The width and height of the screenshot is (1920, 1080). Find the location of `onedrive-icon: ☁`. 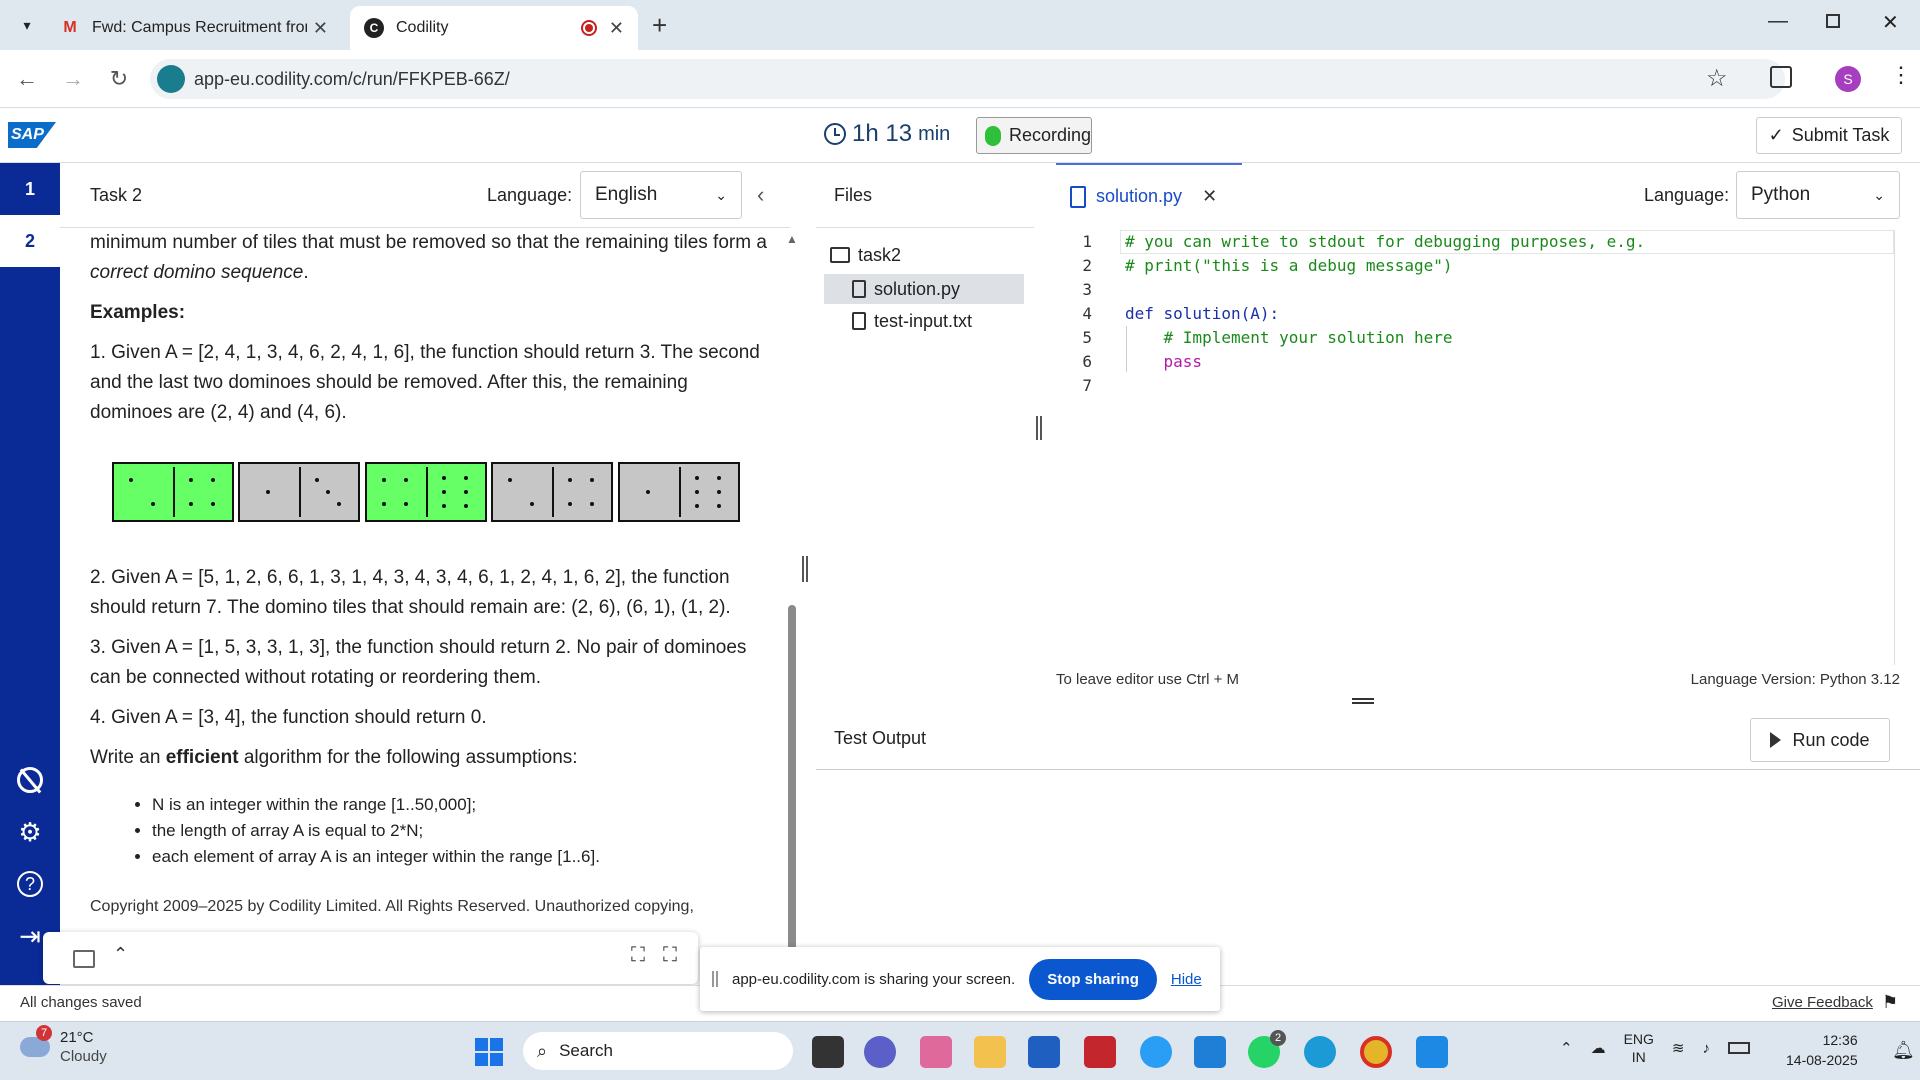

onedrive-icon: ☁ is located at coordinates (1598, 1048).